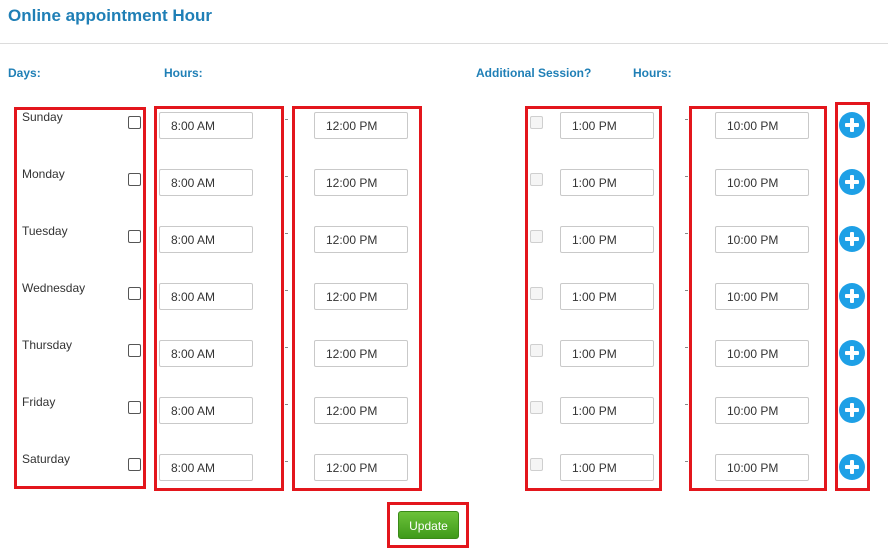  Describe the element at coordinates (43, 174) in the screenshot. I see `day-label: Monday` at that location.